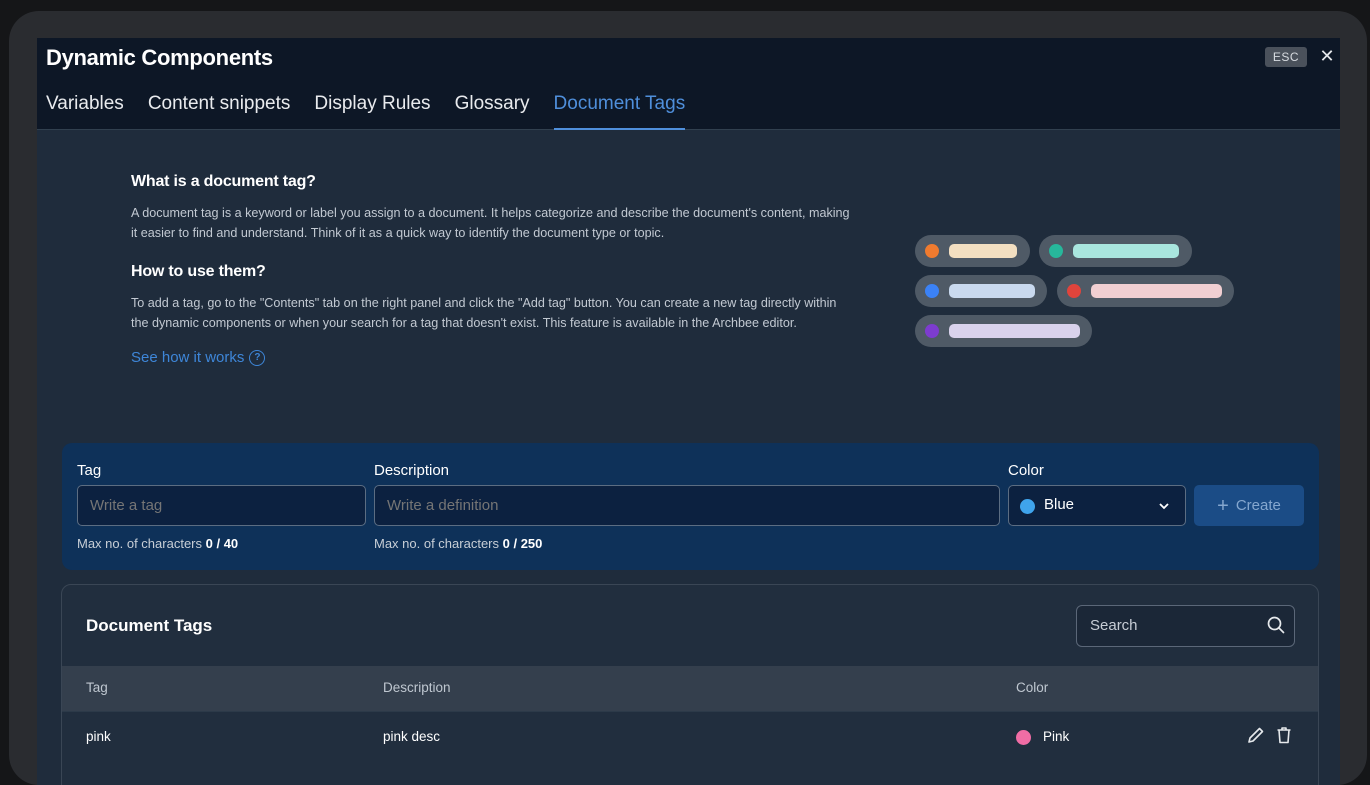 The width and height of the screenshot is (1370, 785). Describe the element at coordinates (159, 57) in the screenshot. I see `modal-title: Dynamic Components` at that location.